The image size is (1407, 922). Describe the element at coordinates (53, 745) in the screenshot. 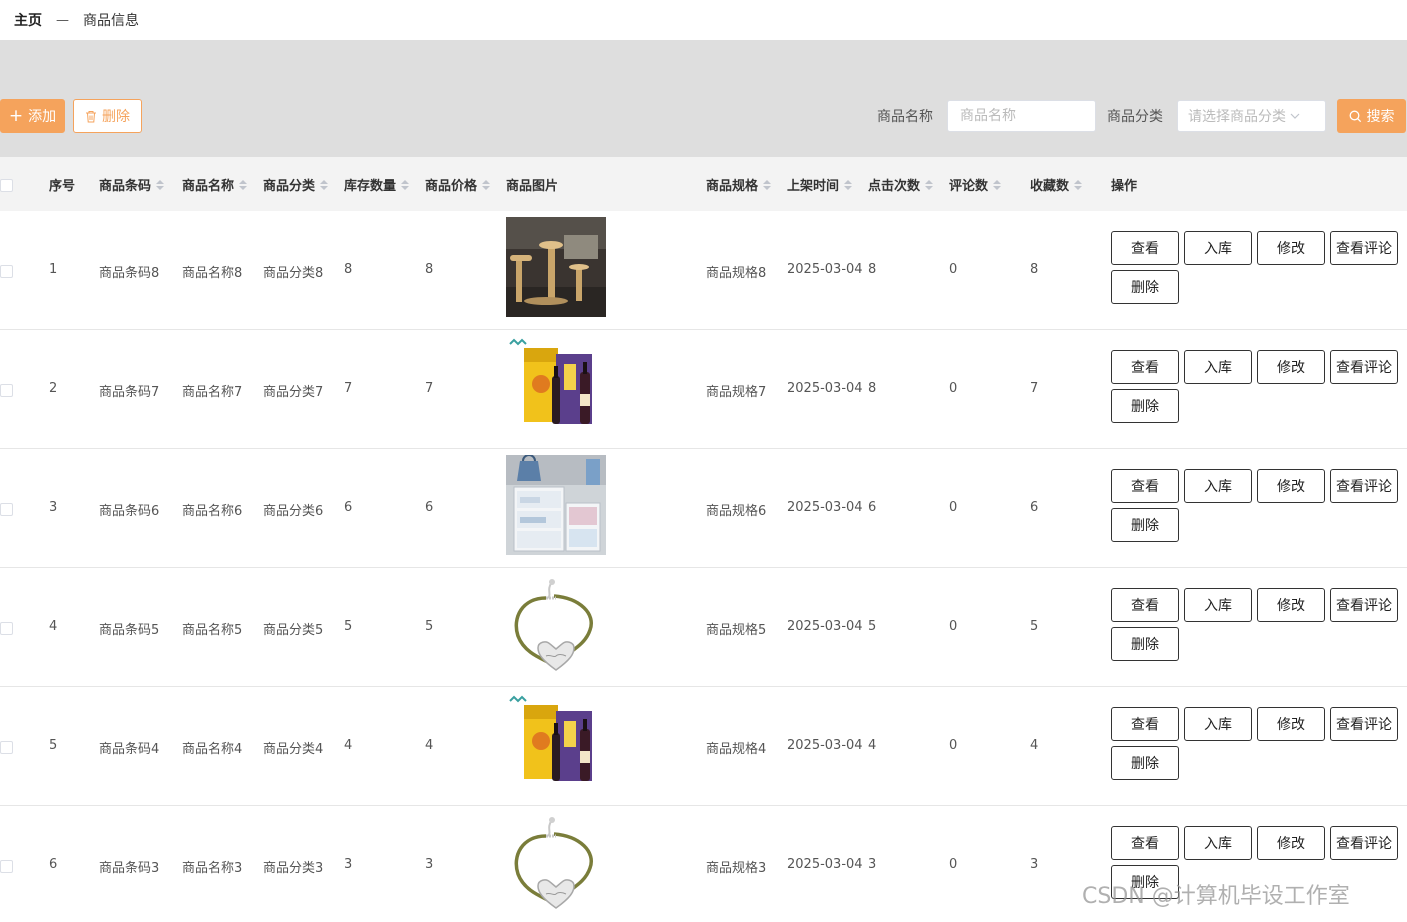

I see `cell-index: 5` at that location.